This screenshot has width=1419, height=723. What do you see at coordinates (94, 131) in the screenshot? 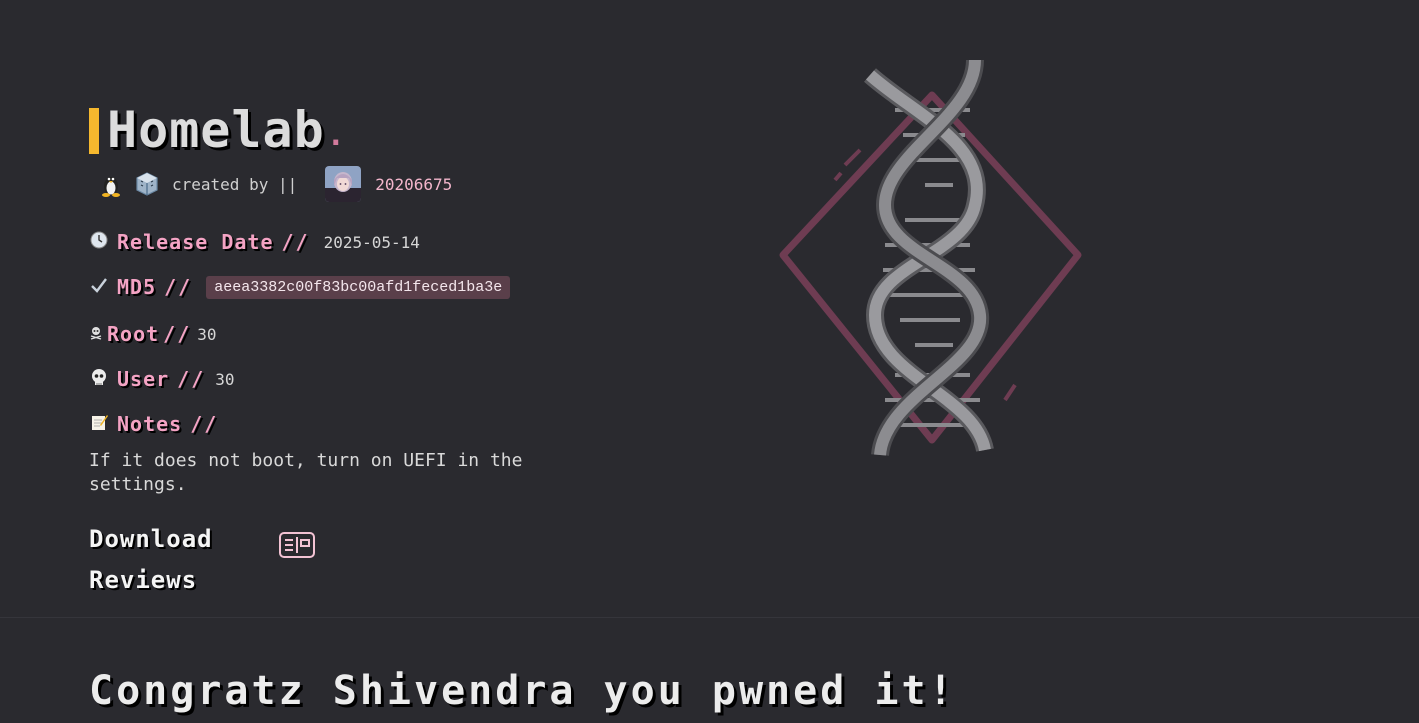
I see `title-accent-bar` at bounding box center [94, 131].